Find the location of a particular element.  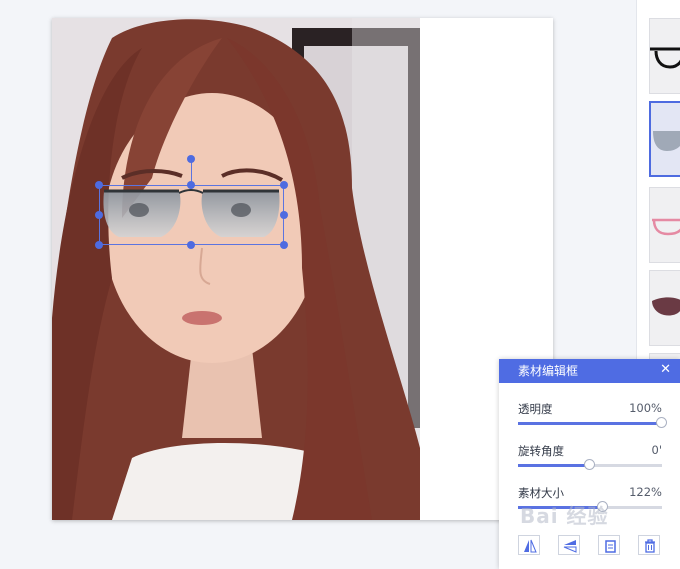

thumb-gradient-sunglasses is located at coordinates (664, 139).